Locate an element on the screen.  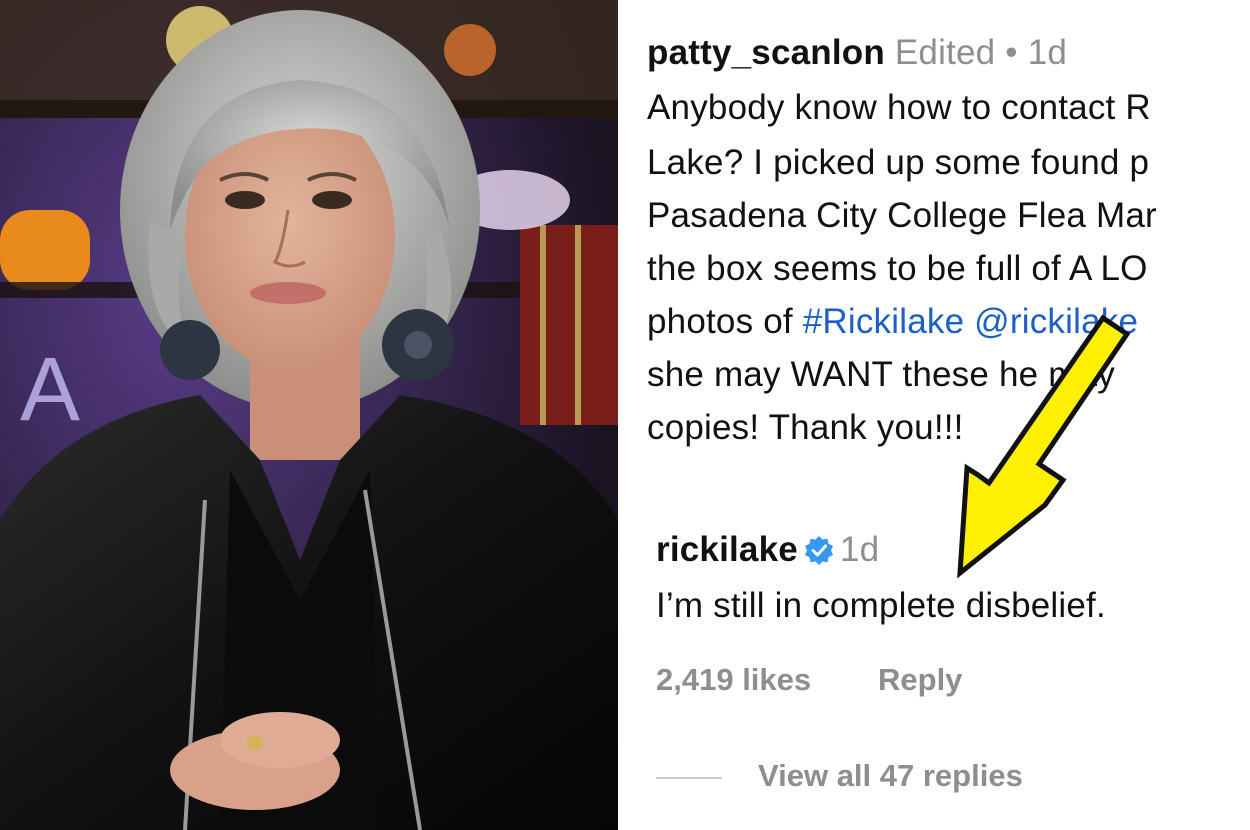
reply-header: rickilake 1d is located at coordinates (767, 552).